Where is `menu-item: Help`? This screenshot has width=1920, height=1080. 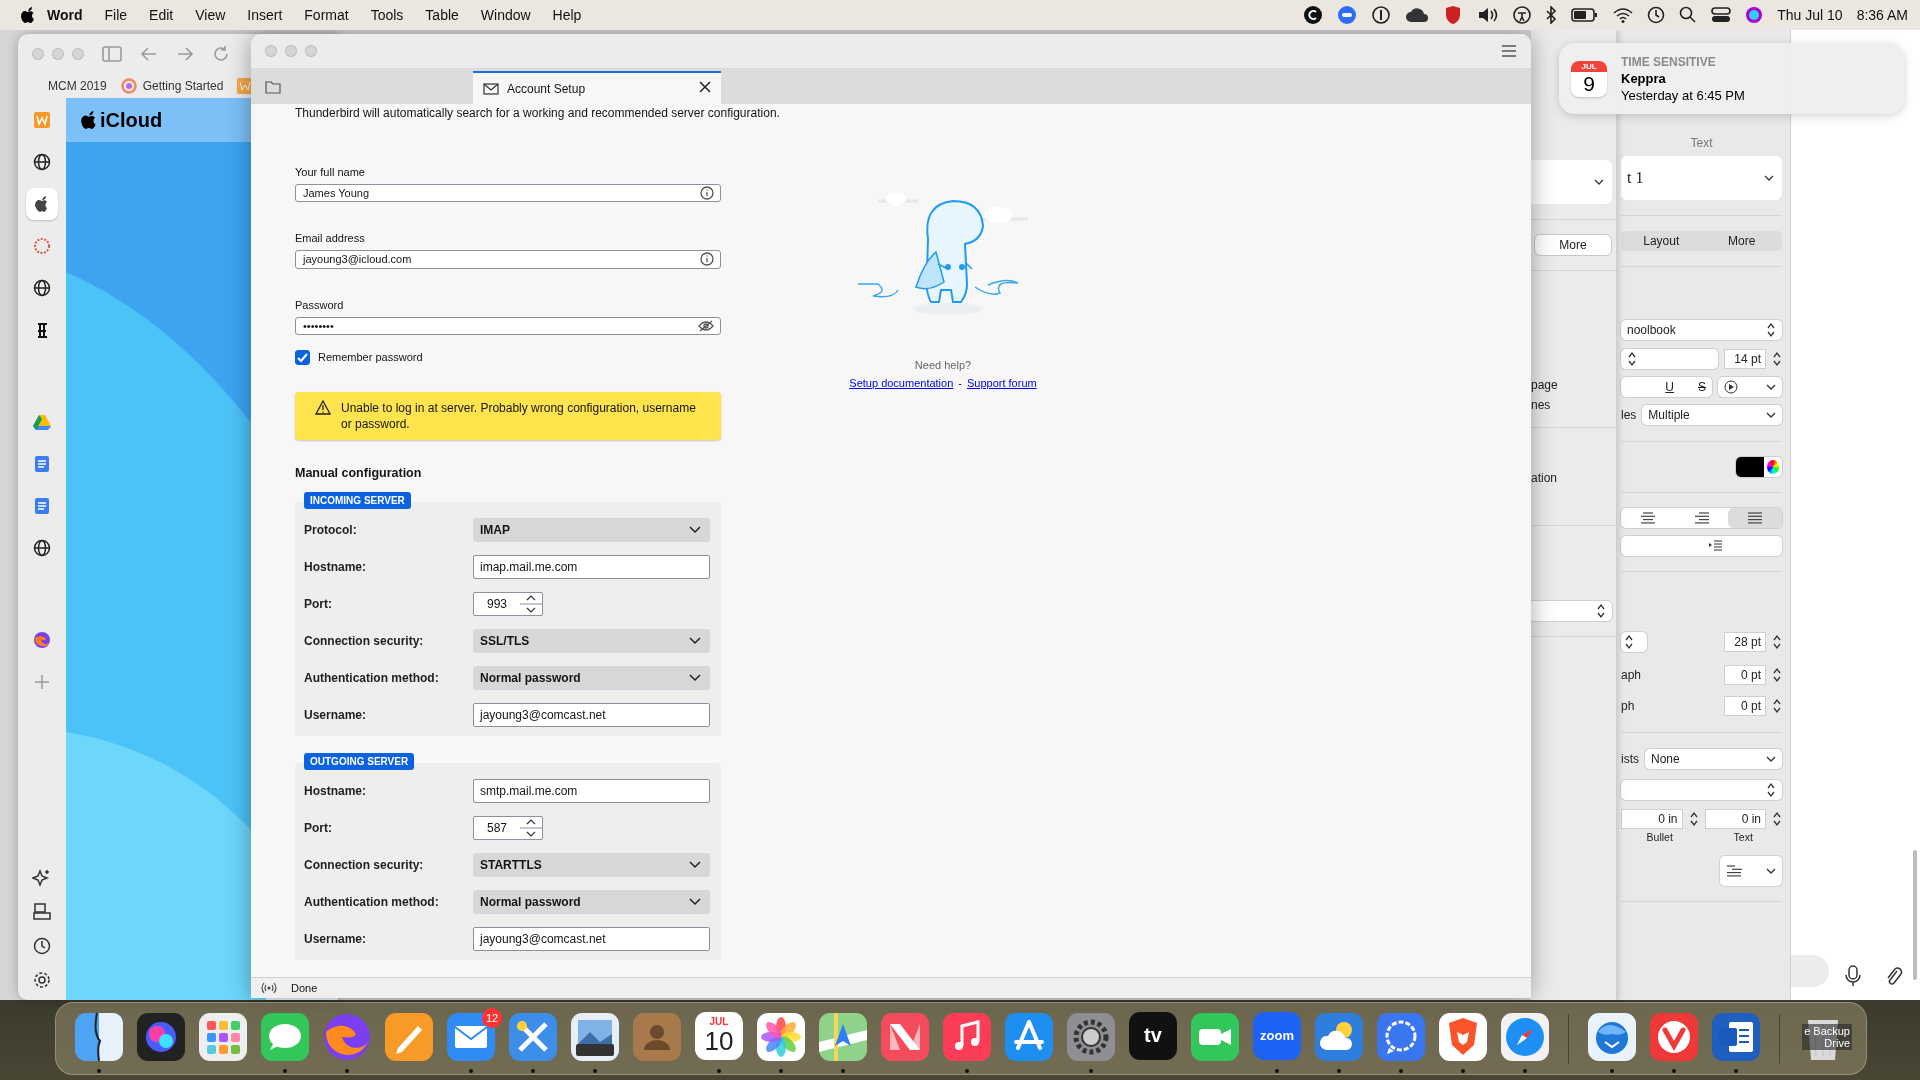 menu-item: Help is located at coordinates (567, 15).